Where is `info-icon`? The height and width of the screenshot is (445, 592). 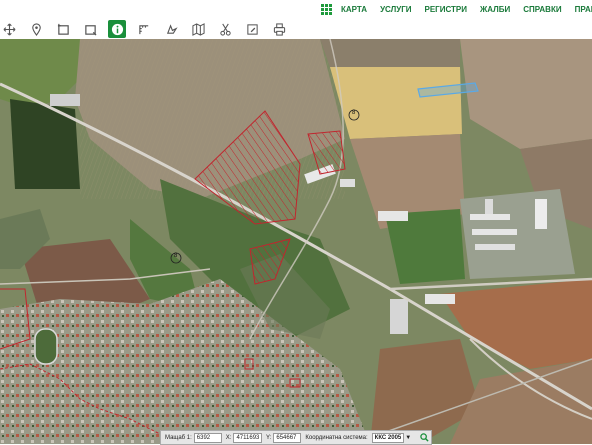
info-icon is located at coordinates (117, 29).